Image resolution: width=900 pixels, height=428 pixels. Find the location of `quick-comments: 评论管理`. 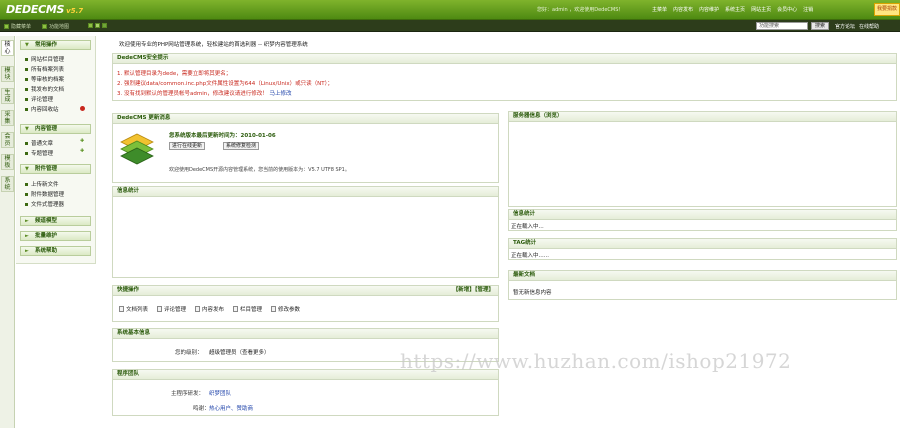

quick-comments: 评论管理 is located at coordinates (171, 309).